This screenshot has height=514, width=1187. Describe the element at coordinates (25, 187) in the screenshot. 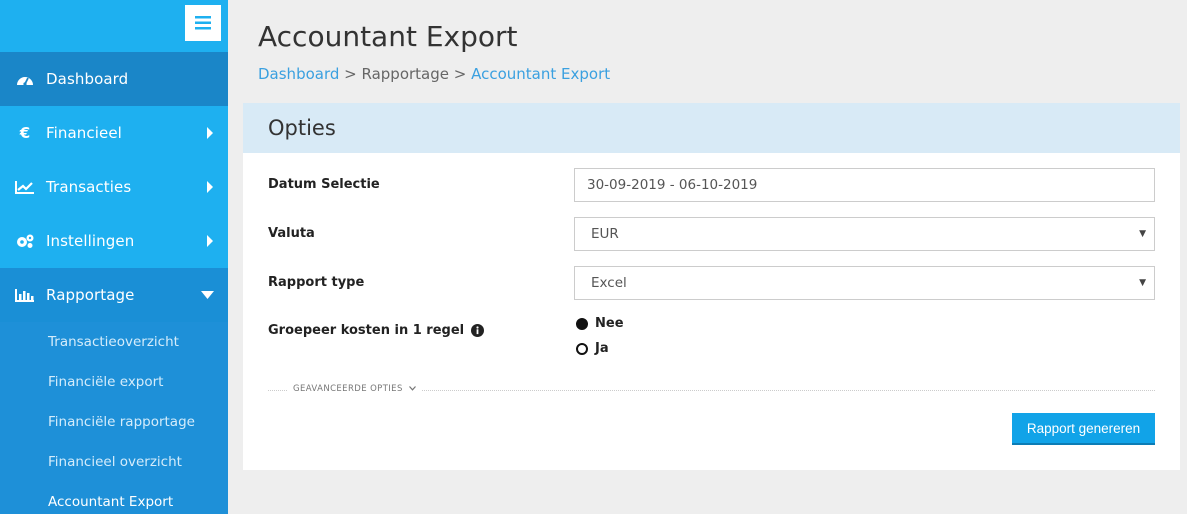

I see `line-chart-icon` at that location.